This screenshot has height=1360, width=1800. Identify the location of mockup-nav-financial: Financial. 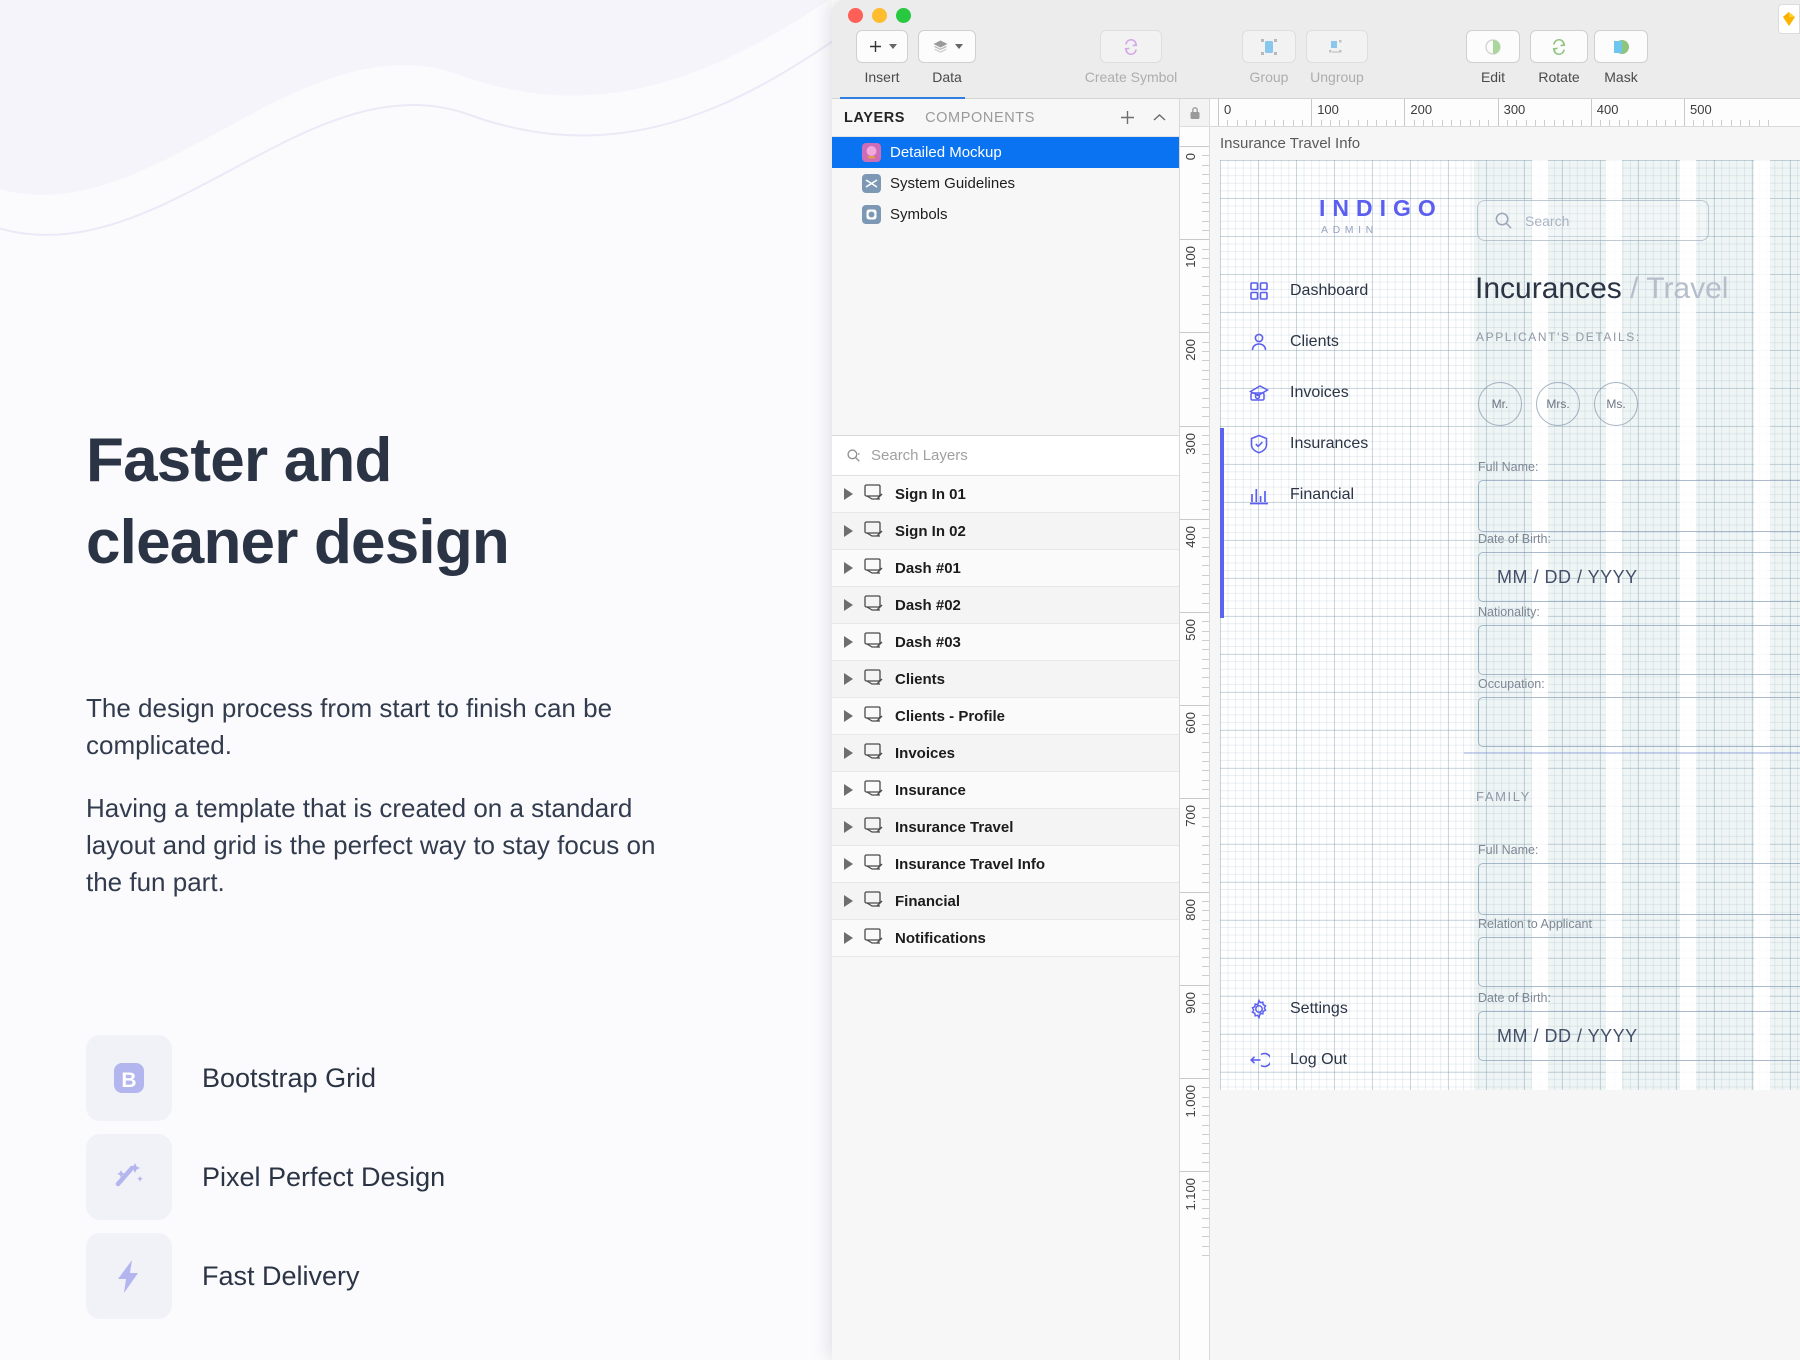
(1301, 495).